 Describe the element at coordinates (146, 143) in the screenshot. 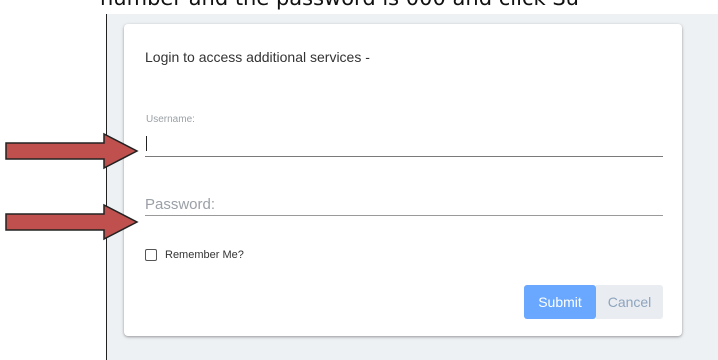

I see `text-cursor` at that location.